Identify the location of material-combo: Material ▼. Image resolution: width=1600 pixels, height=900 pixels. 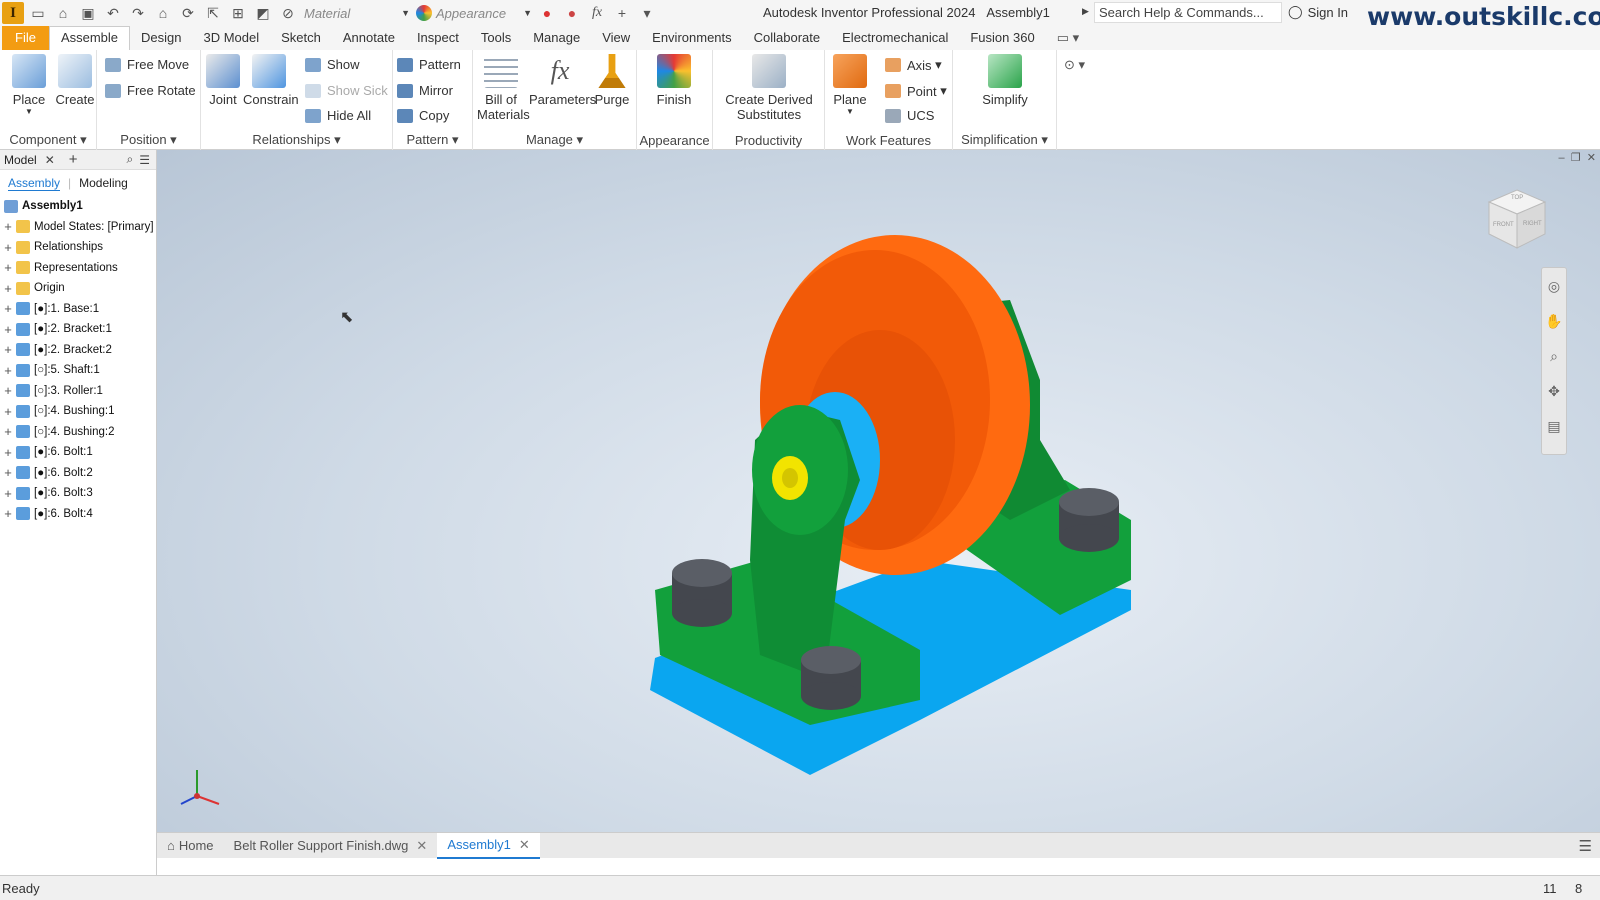
(357, 13).